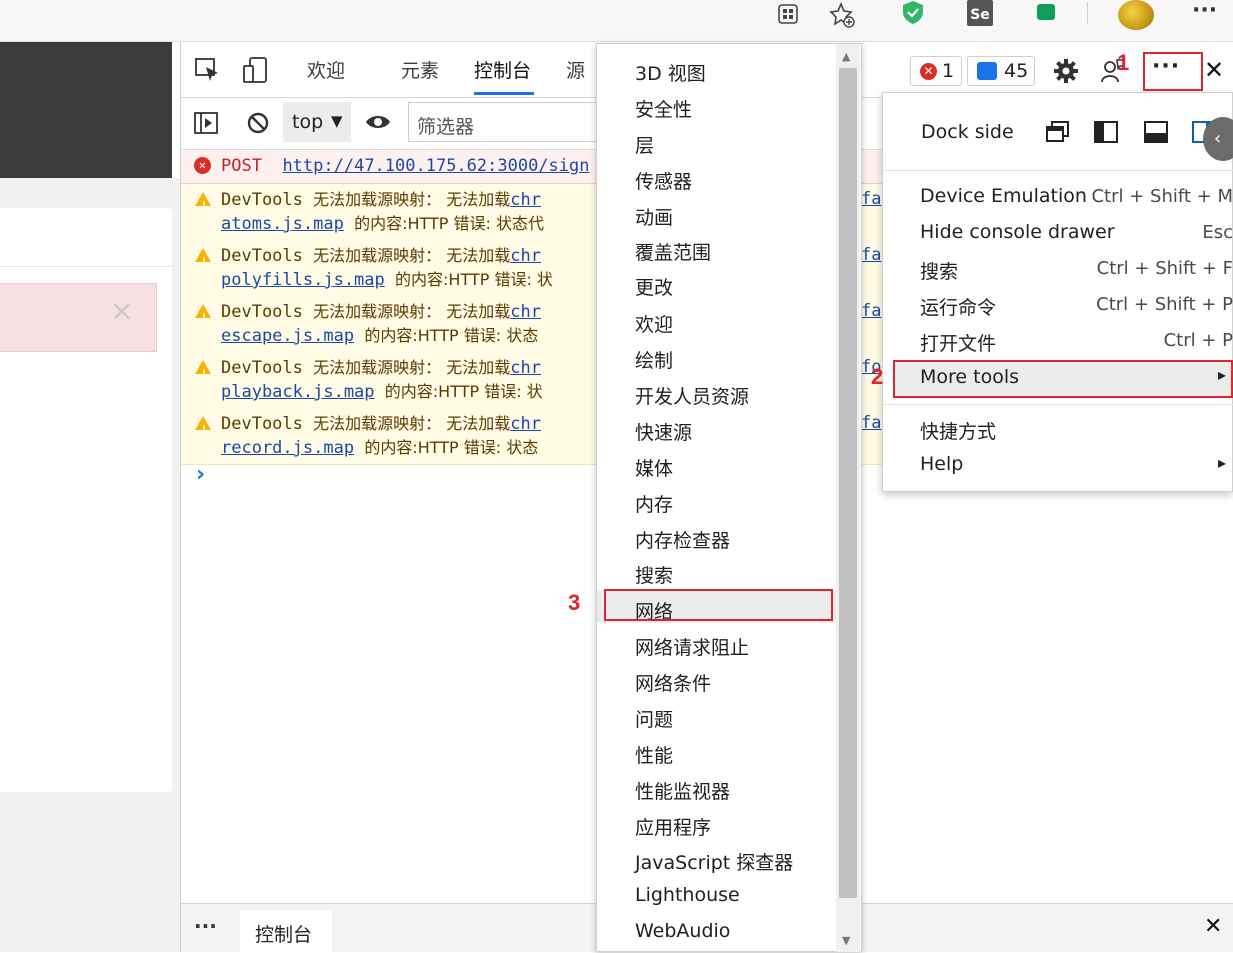 The width and height of the screenshot is (1233, 953). What do you see at coordinates (207, 70) in the screenshot?
I see `inspect-element-icon` at bounding box center [207, 70].